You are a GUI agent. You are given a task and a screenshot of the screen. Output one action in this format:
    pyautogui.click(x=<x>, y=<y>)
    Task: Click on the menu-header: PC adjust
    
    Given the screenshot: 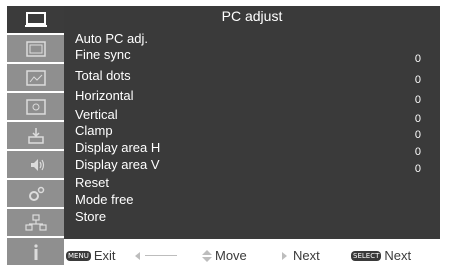 What is the action you would take?
    pyautogui.click(x=252, y=16)
    